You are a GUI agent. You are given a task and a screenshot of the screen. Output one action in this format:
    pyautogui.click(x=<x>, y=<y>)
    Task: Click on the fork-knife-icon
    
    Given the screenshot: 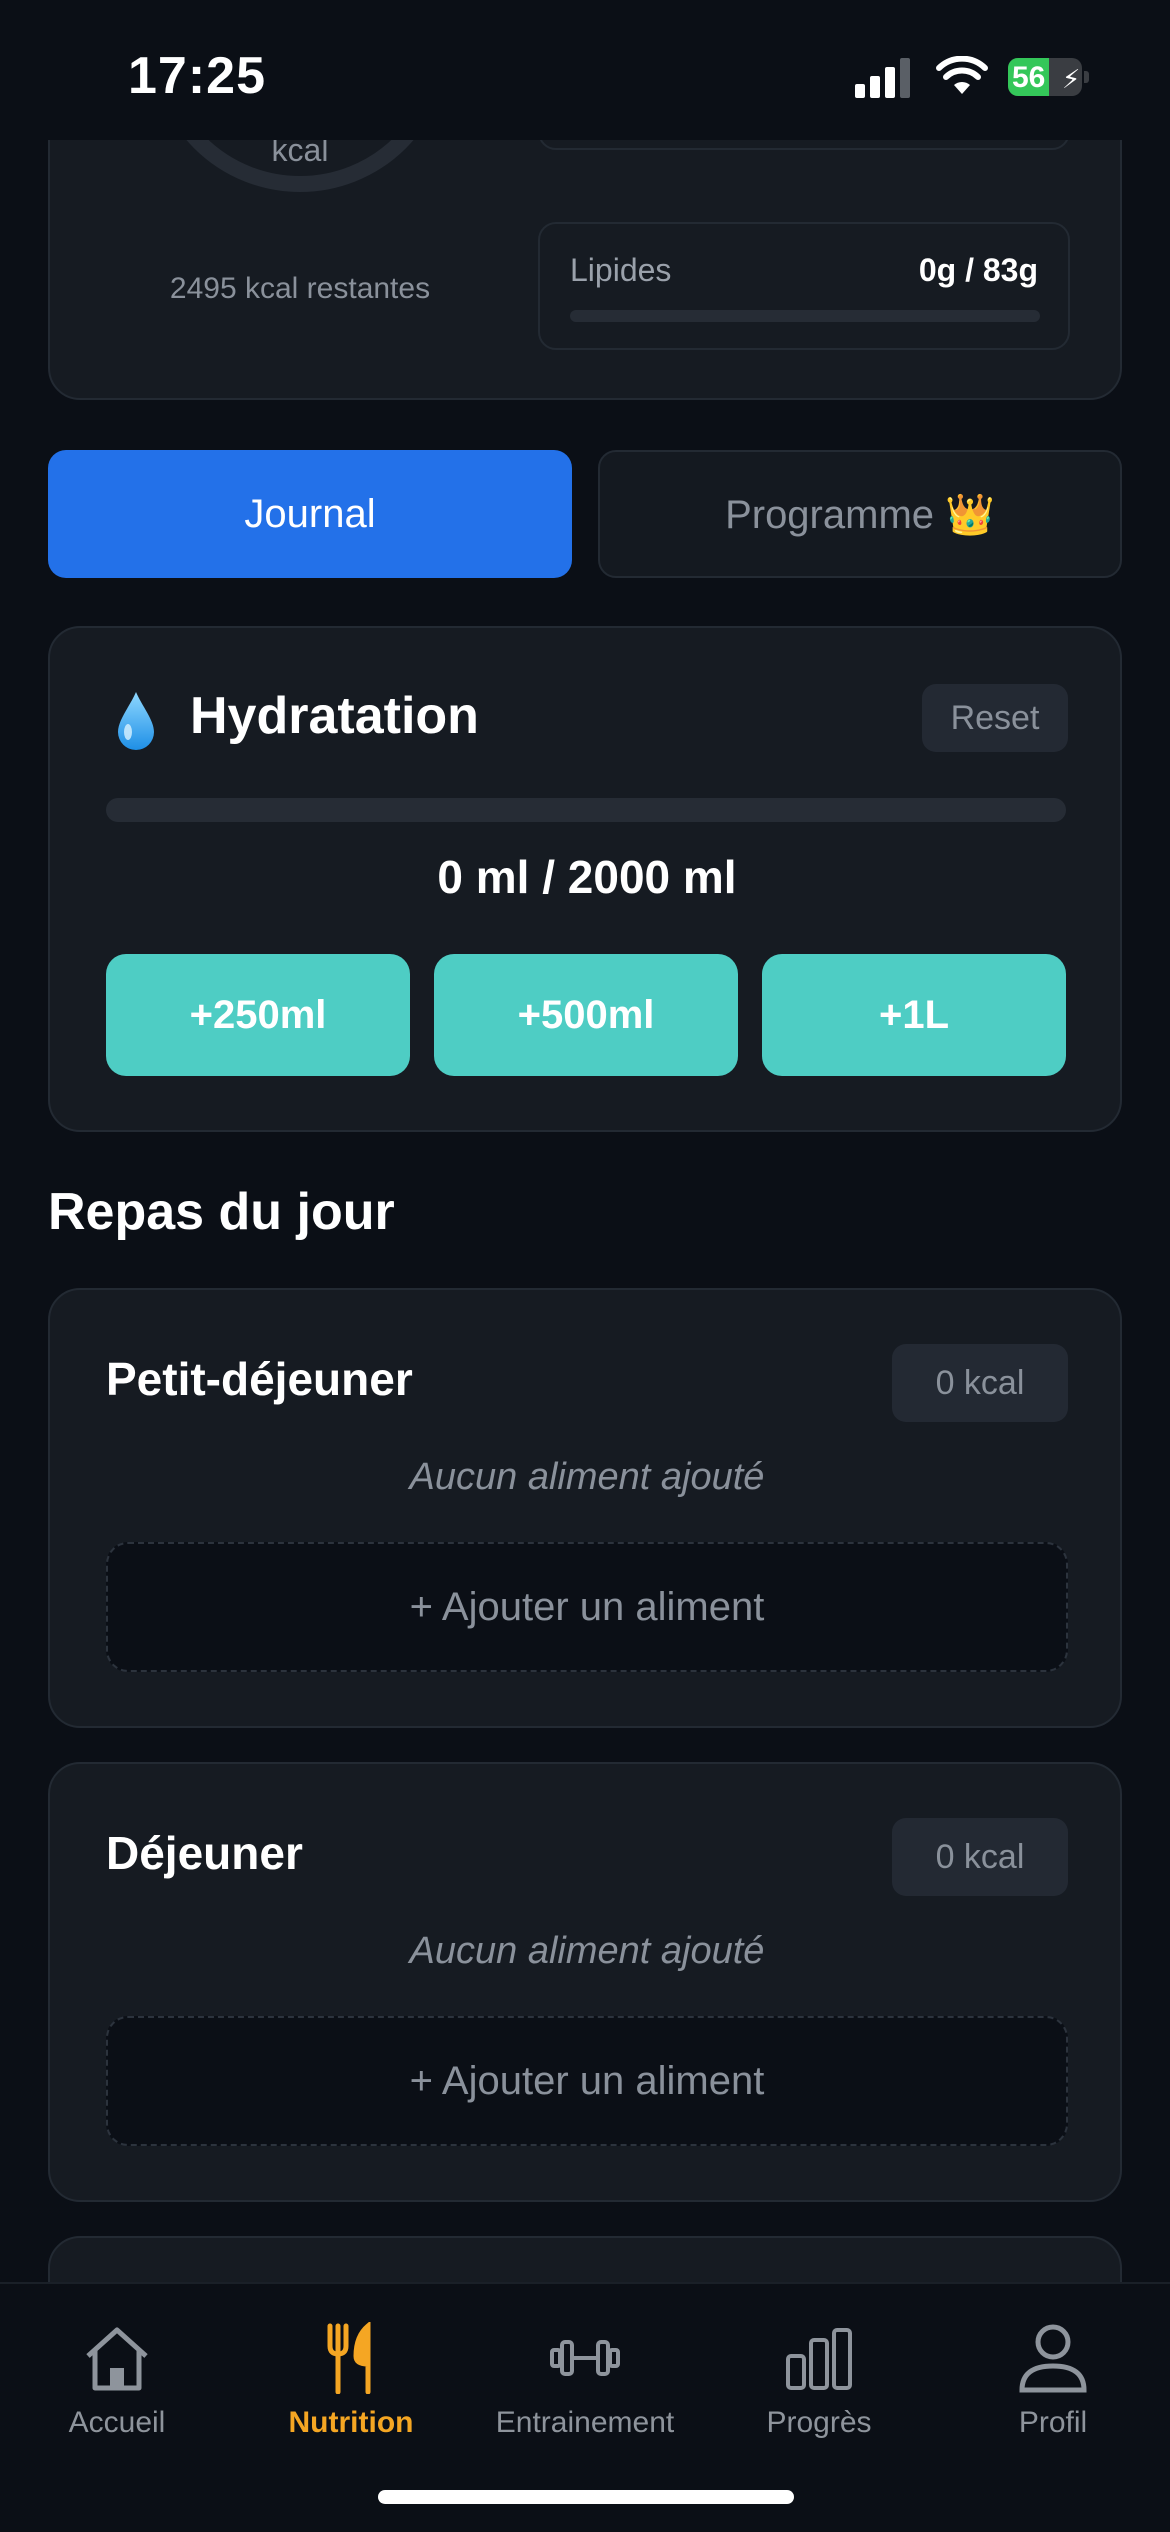 What is the action you would take?
    pyautogui.click(x=349, y=2358)
    